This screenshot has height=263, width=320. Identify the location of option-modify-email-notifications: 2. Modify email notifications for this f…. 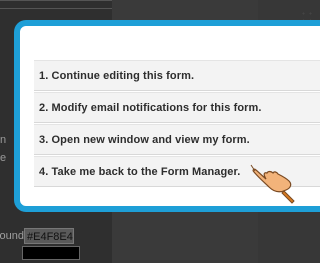
(177, 107).